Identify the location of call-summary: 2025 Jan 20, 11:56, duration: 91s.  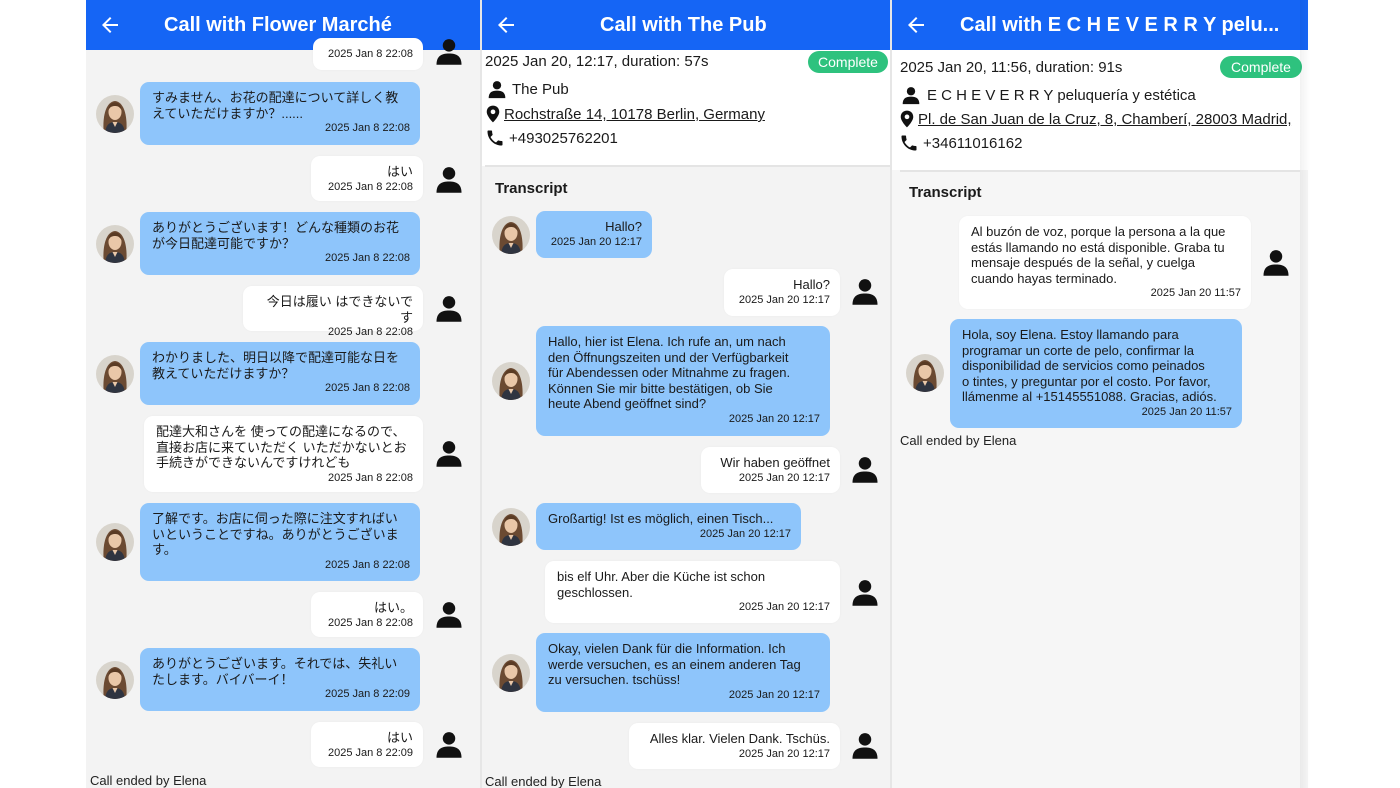
(1011, 67).